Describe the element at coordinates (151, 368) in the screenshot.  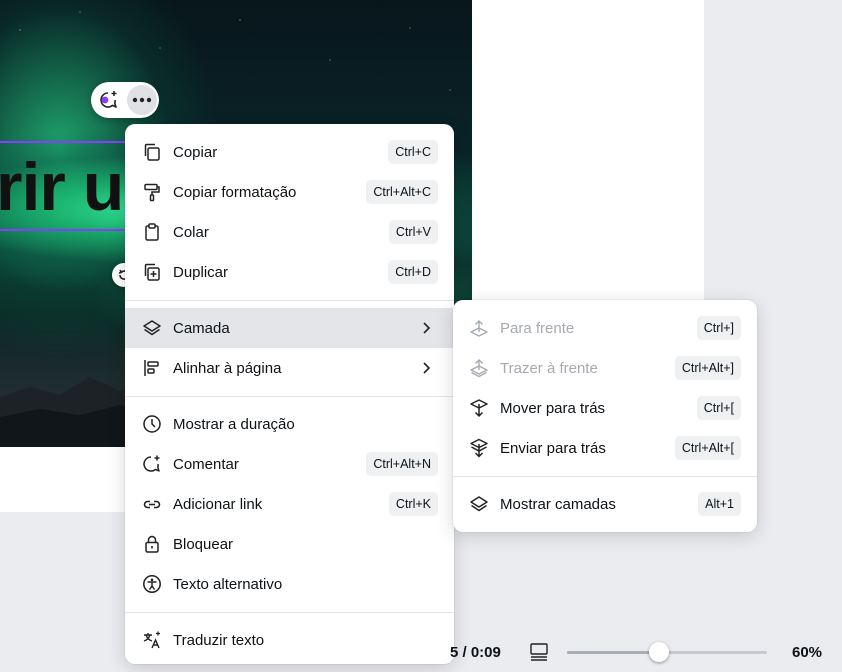
I see `align-icon` at that location.